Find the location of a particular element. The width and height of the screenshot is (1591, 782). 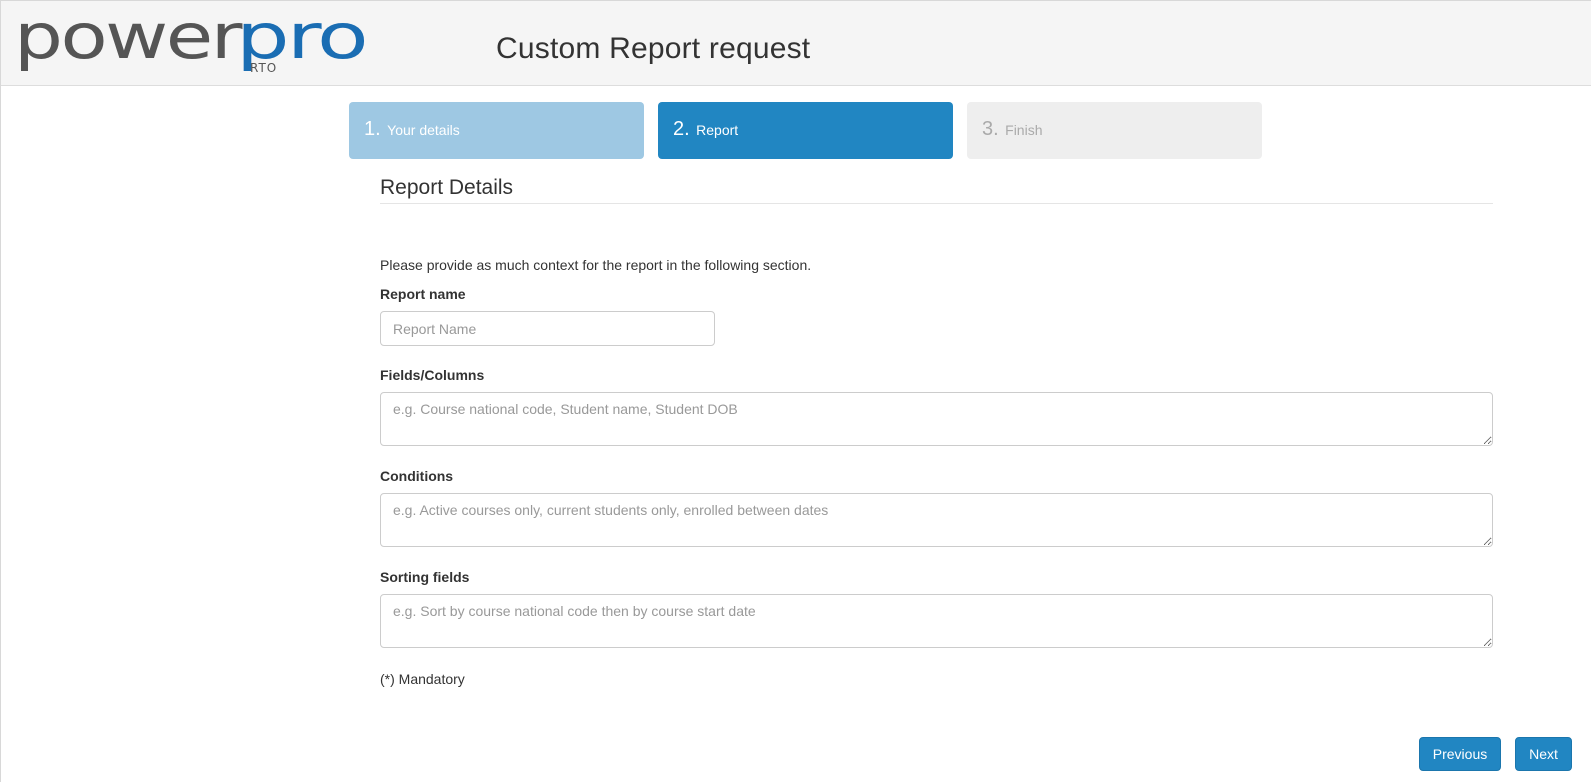

step-number: 3. is located at coordinates (990, 129).